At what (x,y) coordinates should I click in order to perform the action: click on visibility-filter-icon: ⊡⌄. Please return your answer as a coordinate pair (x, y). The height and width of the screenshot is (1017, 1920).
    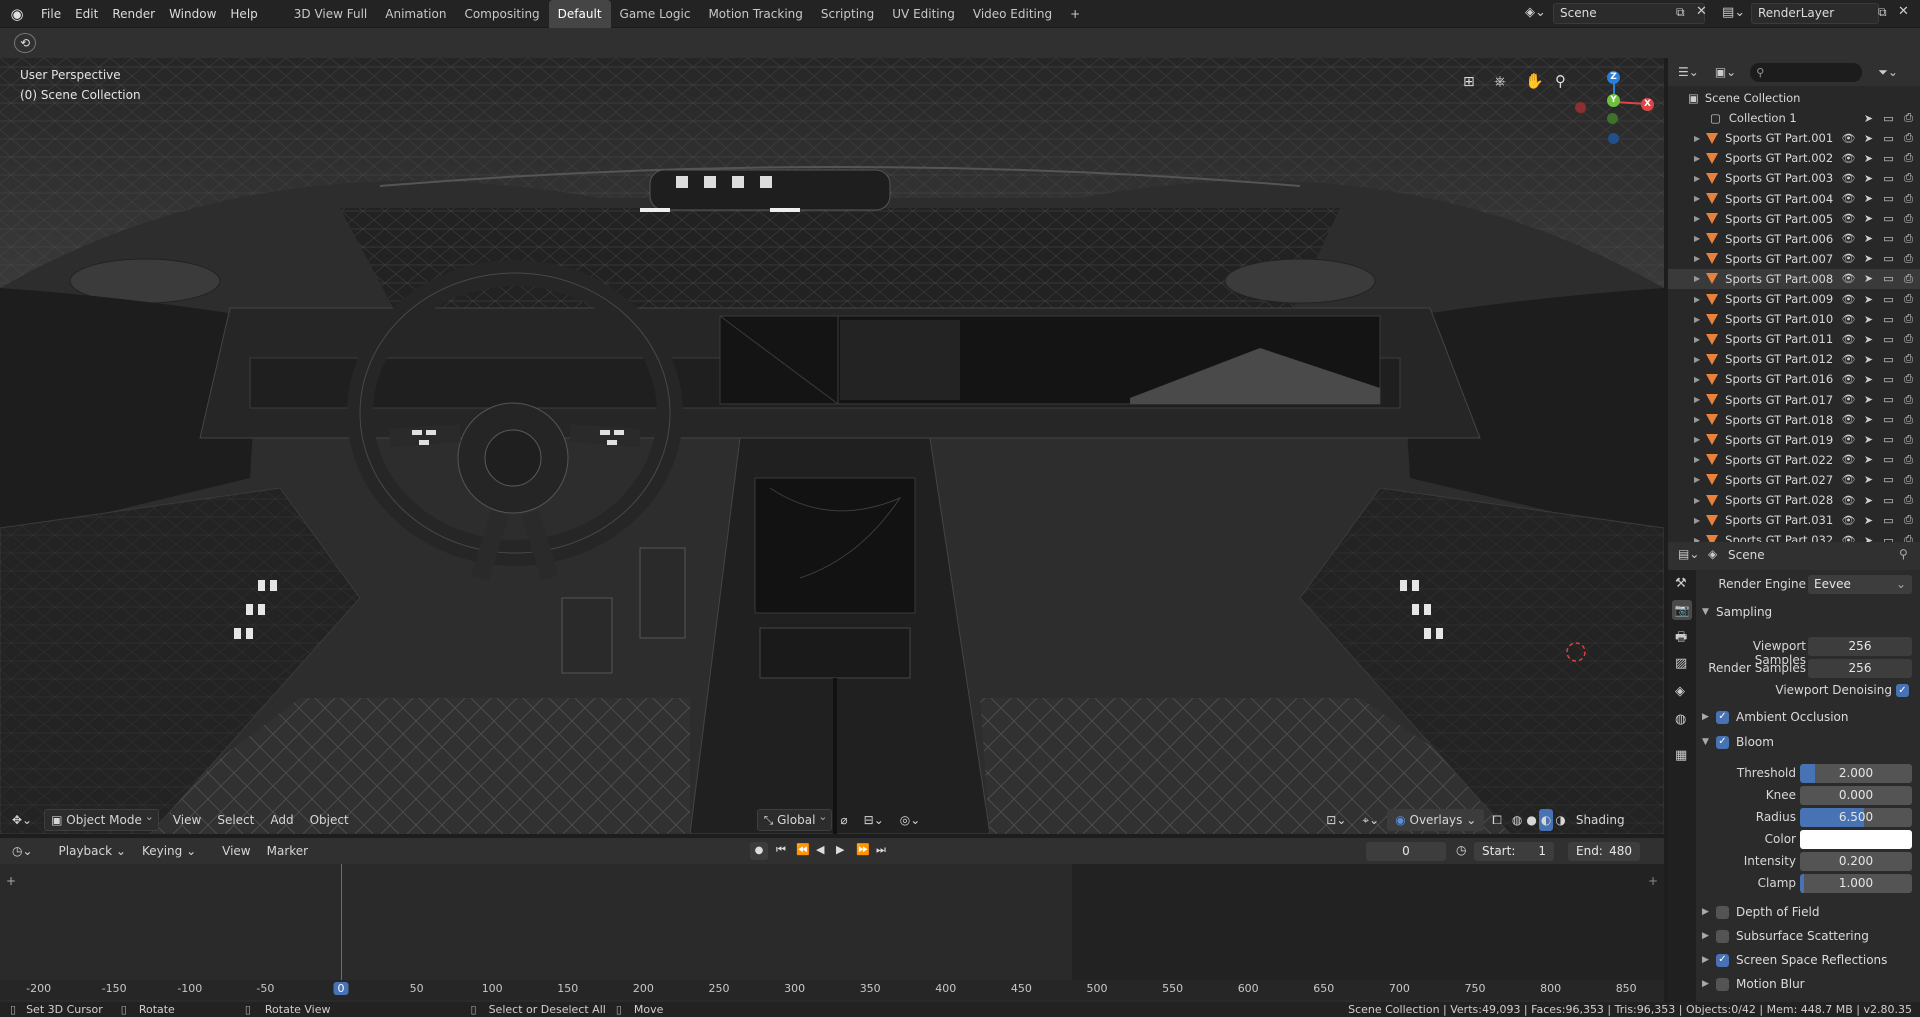
    Looking at the image, I should click on (1336, 820).